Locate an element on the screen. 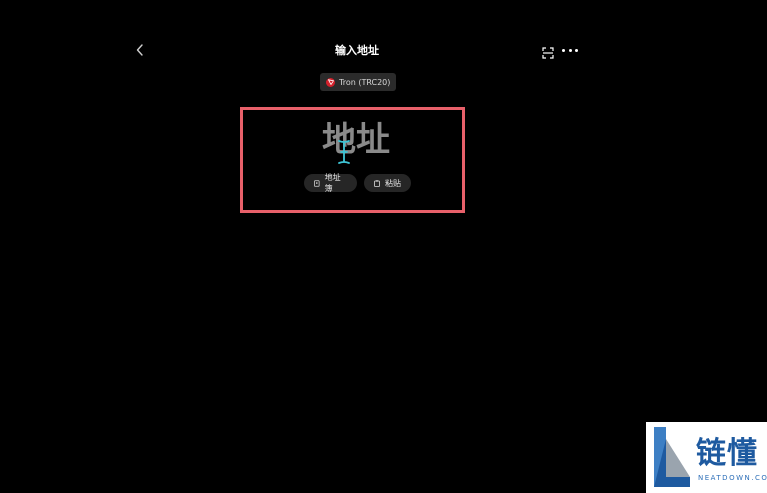 This screenshot has height=493, width=767. more-button is located at coordinates (570, 50).